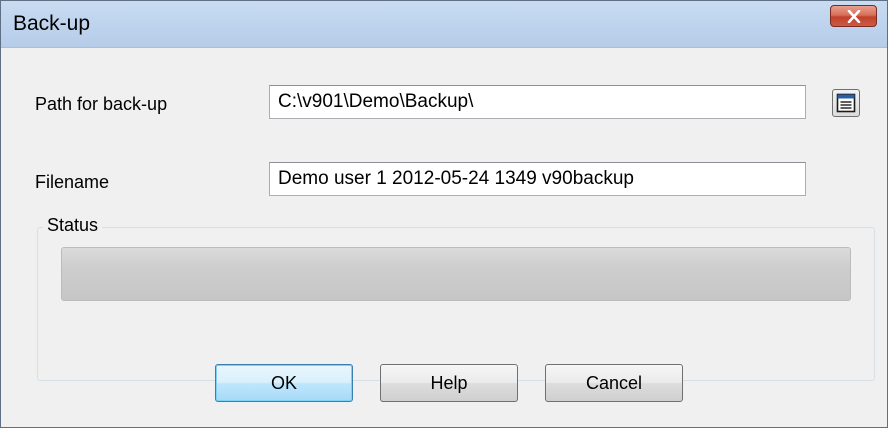 The width and height of the screenshot is (888, 428). What do you see at coordinates (456, 274) in the screenshot?
I see `status-progress-bar` at bounding box center [456, 274].